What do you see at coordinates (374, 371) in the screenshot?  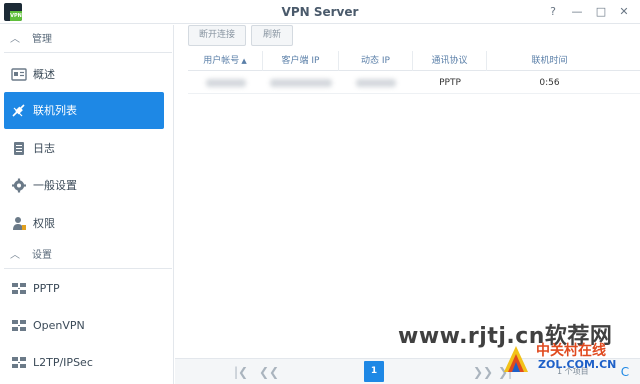 I see `current-page-button: 1` at bounding box center [374, 371].